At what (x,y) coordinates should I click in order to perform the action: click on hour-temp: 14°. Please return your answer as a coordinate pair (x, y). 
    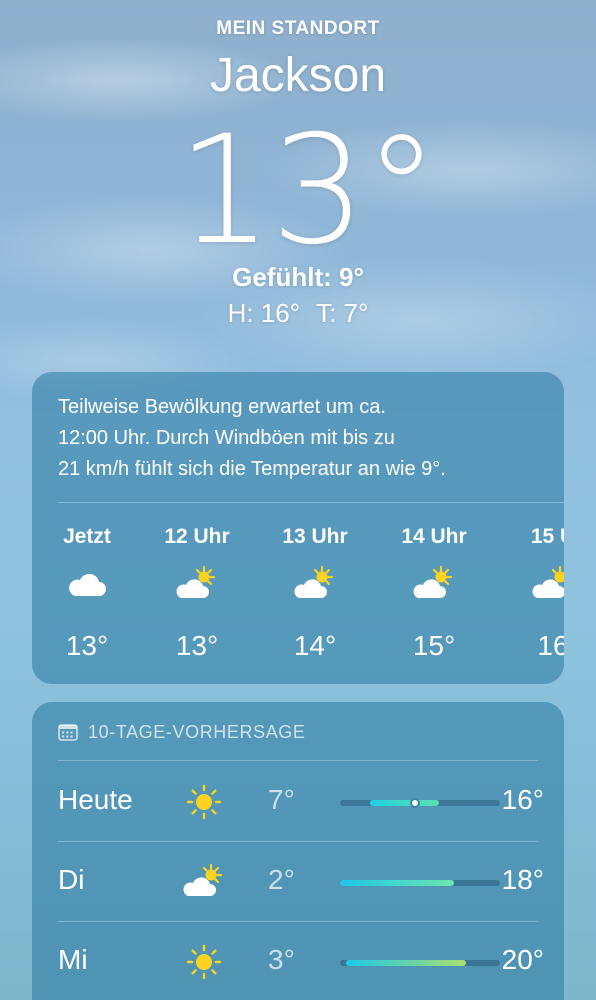
    Looking at the image, I should click on (315, 645).